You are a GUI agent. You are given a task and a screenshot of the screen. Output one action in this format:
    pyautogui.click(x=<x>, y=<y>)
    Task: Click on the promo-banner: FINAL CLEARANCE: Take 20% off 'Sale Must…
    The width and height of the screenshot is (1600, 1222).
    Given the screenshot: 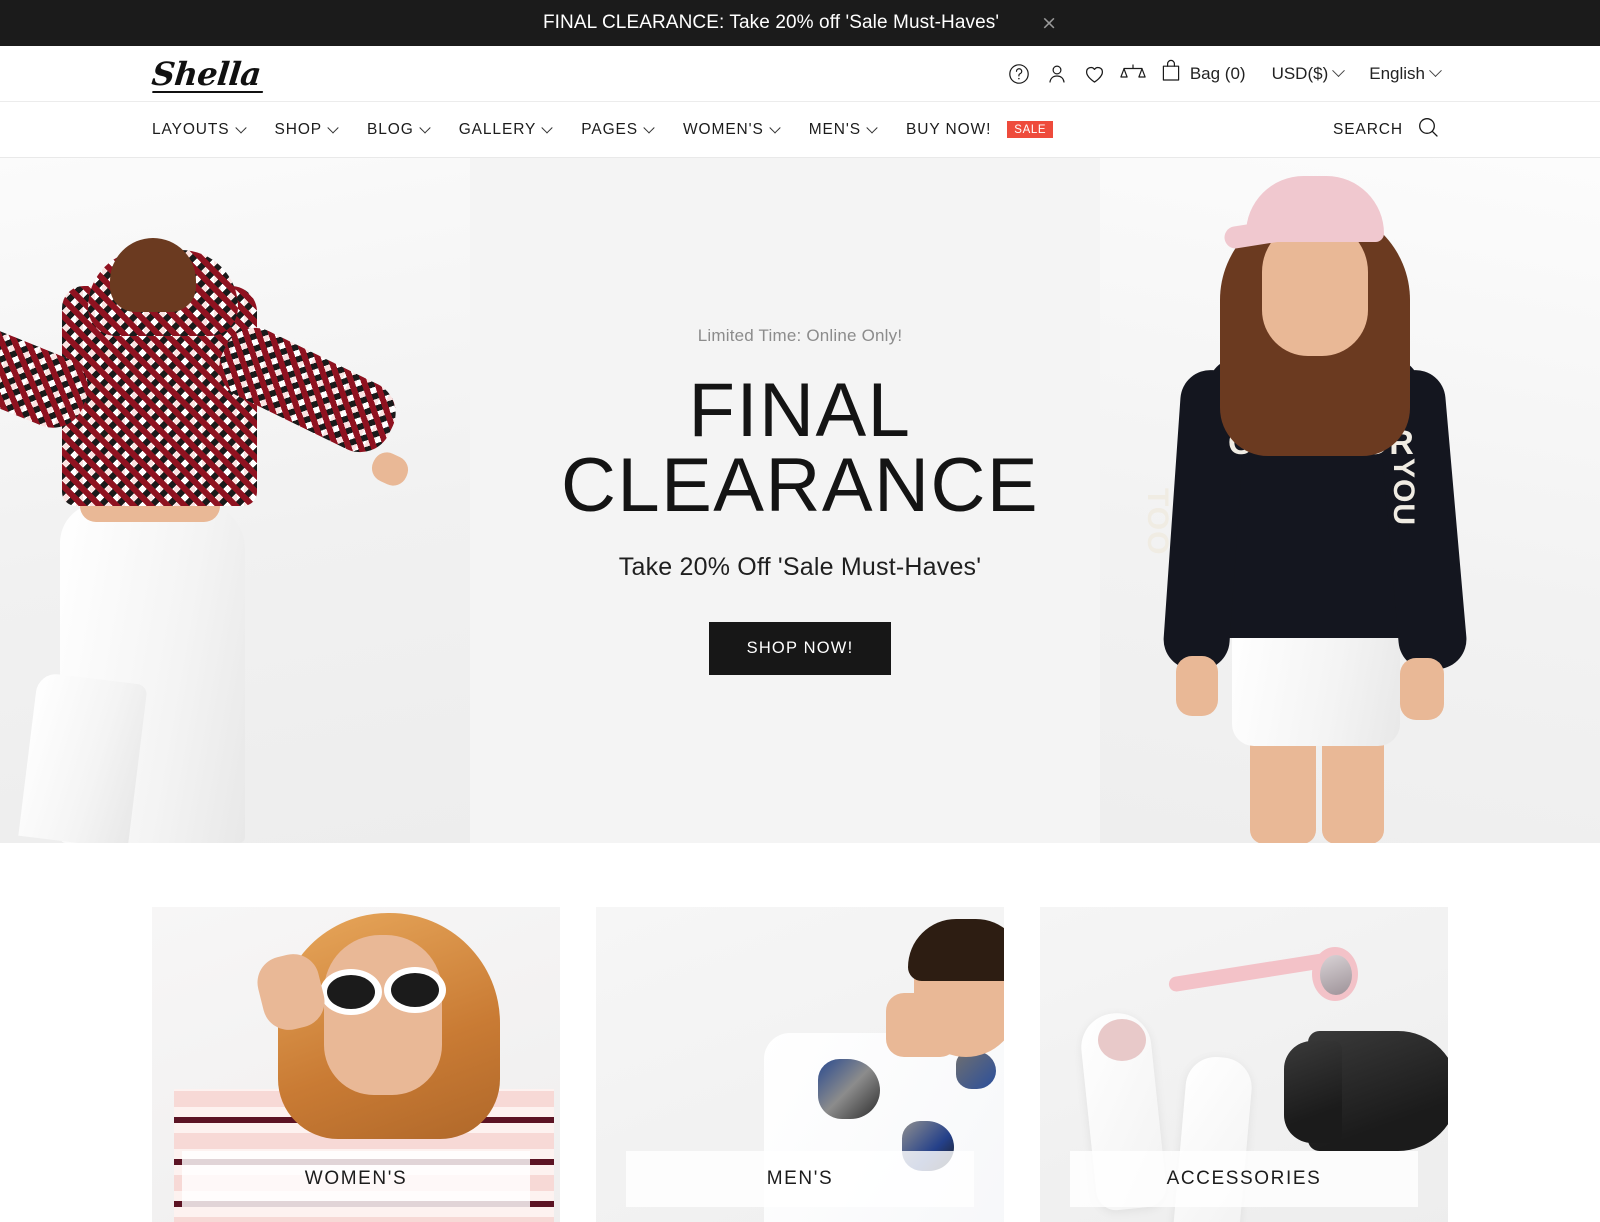 What is the action you would take?
    pyautogui.click(x=800, y=23)
    